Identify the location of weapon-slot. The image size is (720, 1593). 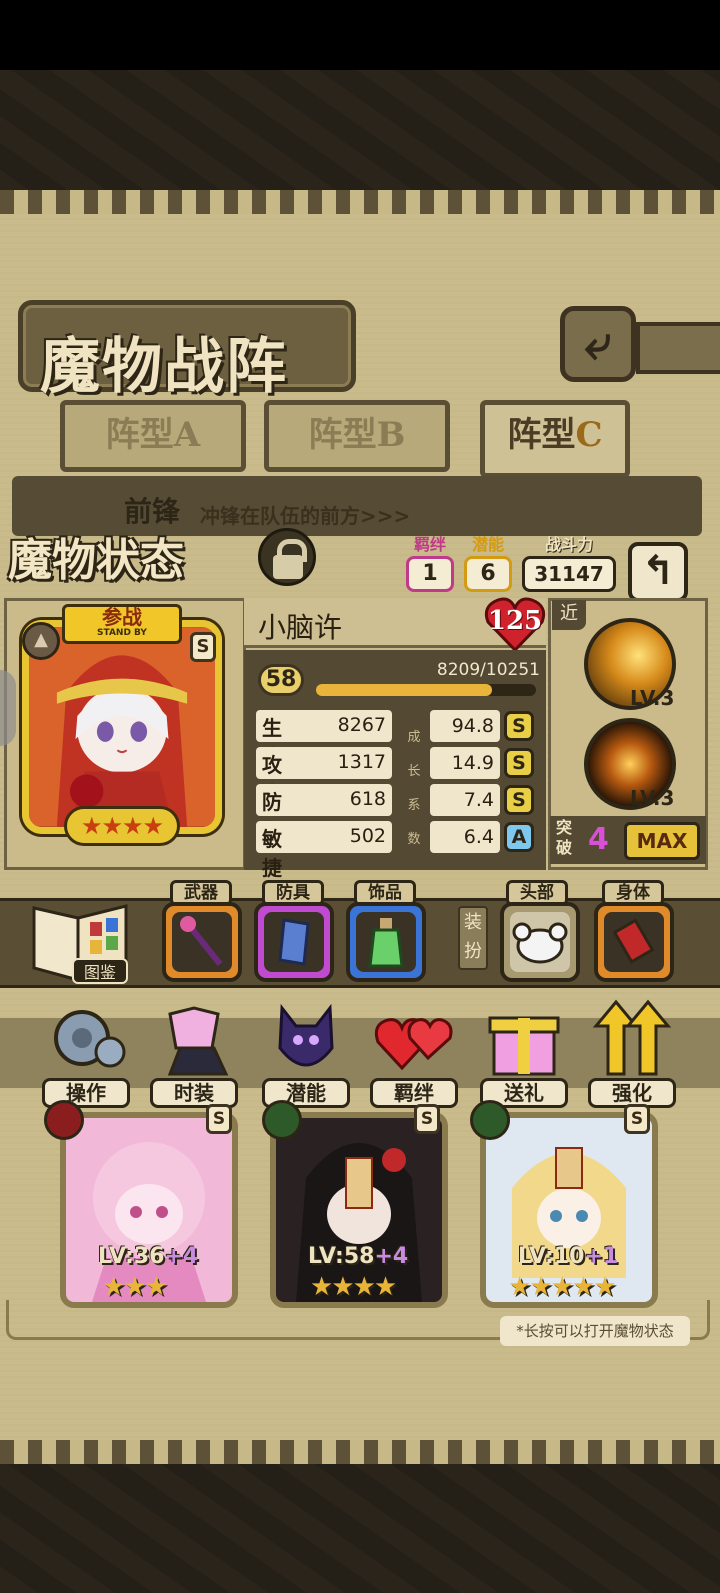
(202, 942).